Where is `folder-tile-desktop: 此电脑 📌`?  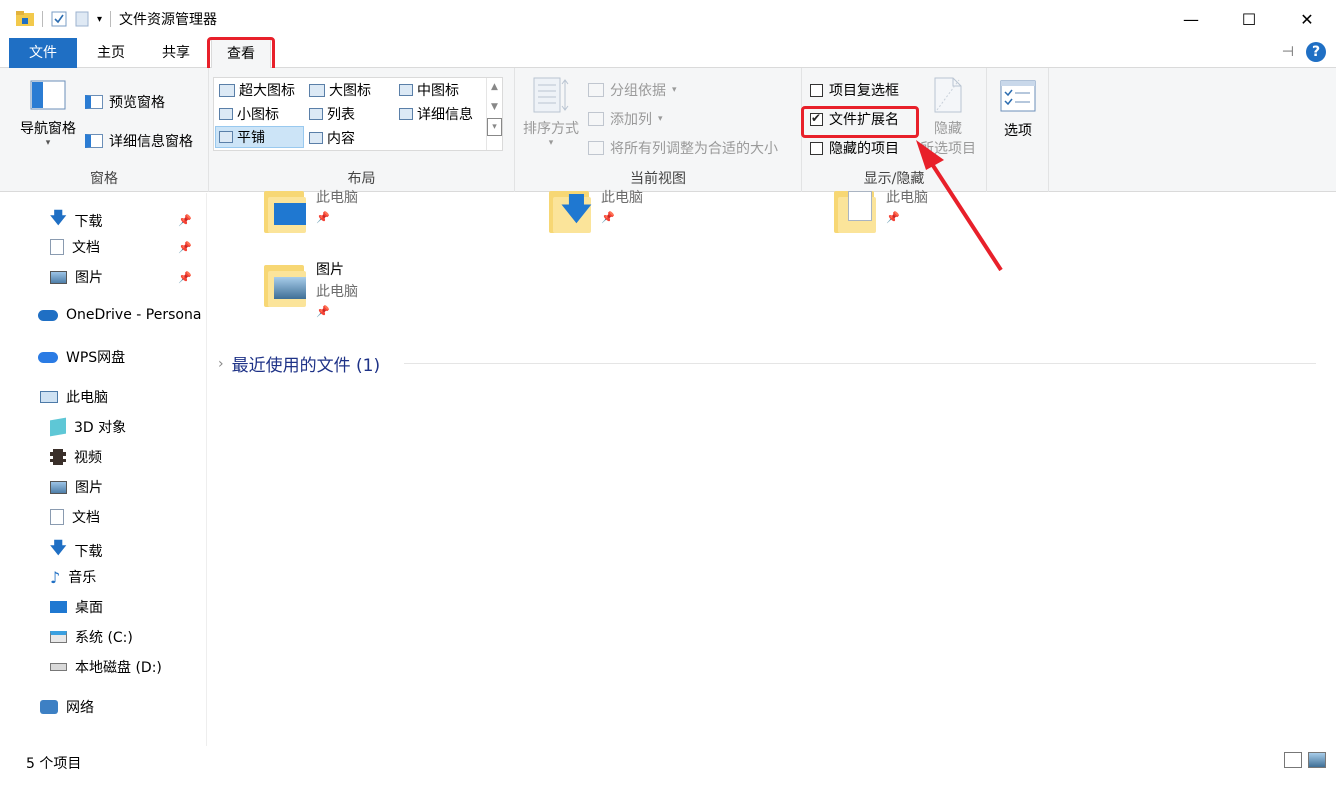 folder-tile-desktop: 此电脑 📌 is located at coordinates (309, 210).